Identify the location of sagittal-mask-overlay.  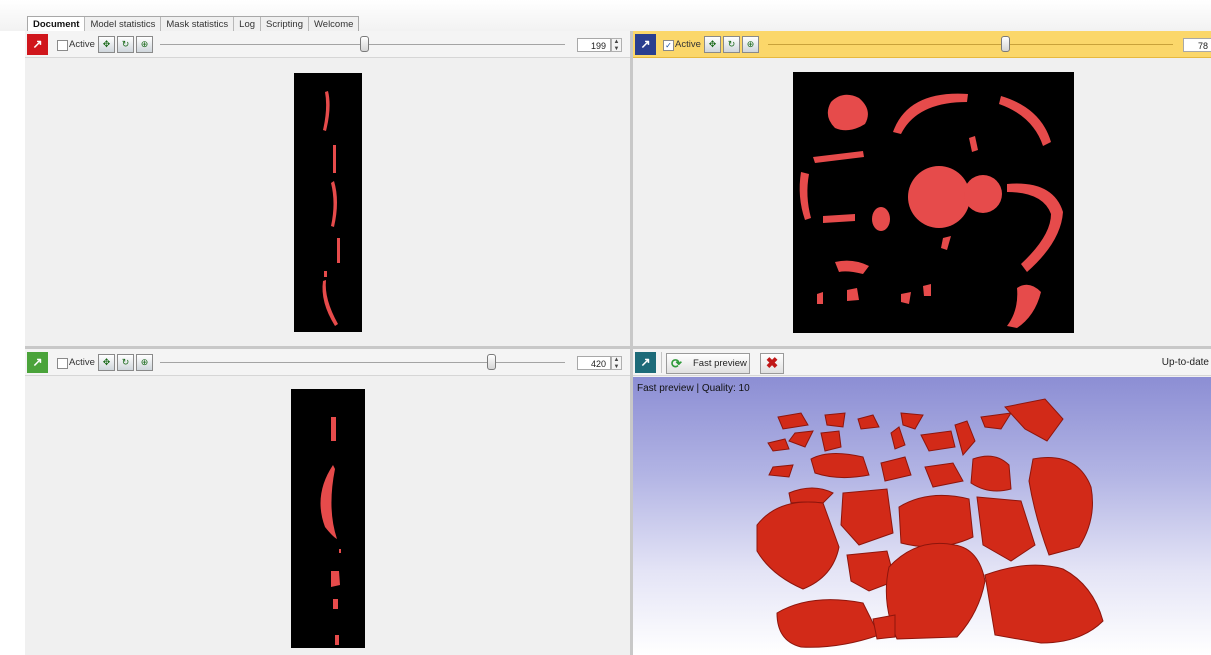
(330, 531).